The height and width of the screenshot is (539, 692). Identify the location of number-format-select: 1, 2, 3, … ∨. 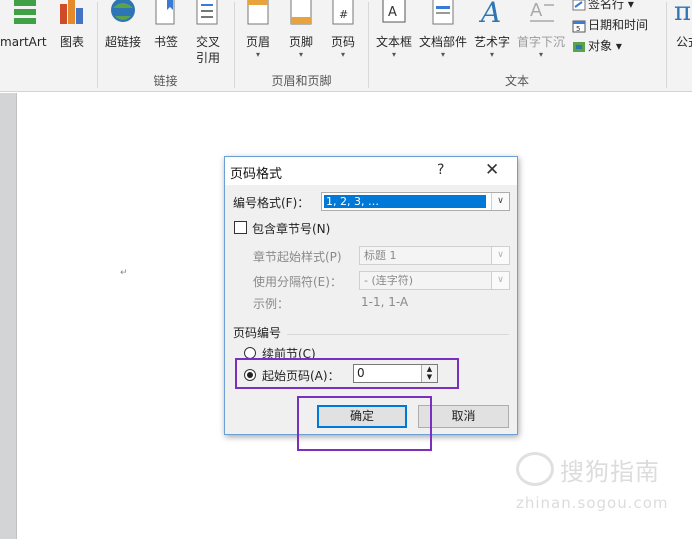
(415, 201).